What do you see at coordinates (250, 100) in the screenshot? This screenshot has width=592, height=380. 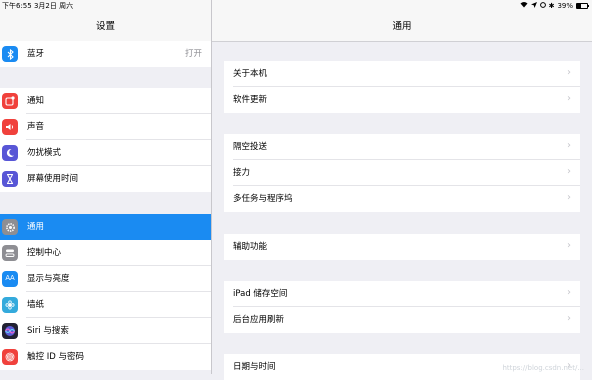 I see `row-label: 软件更新` at bounding box center [250, 100].